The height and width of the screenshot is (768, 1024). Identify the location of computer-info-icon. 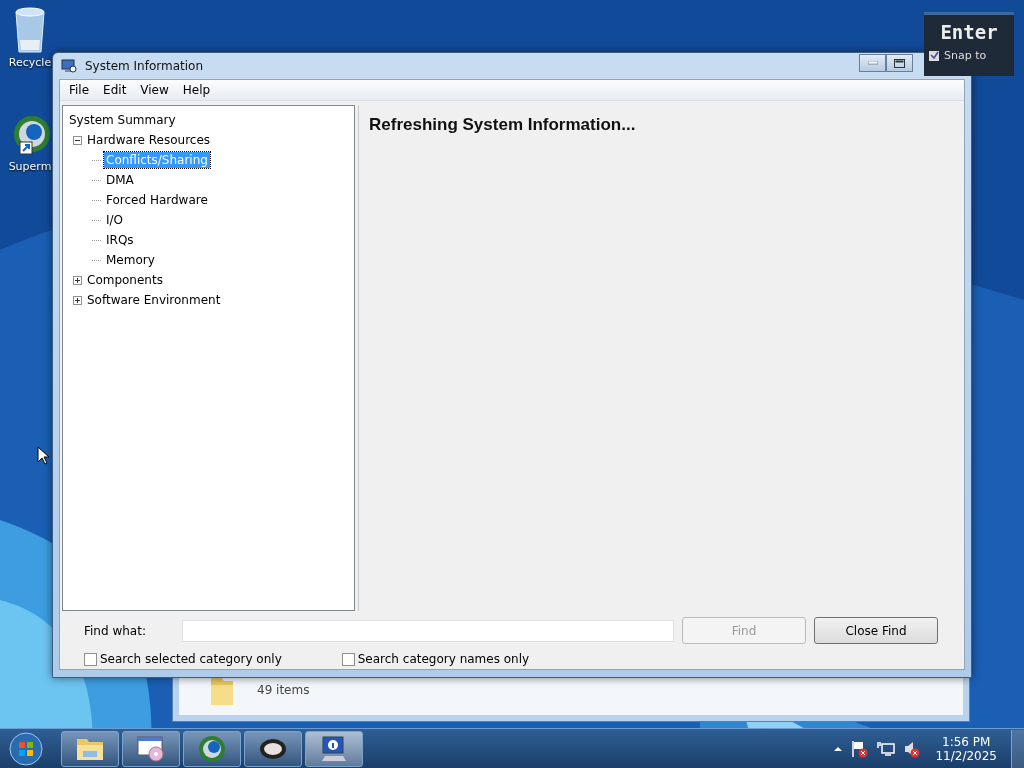
(69, 66).